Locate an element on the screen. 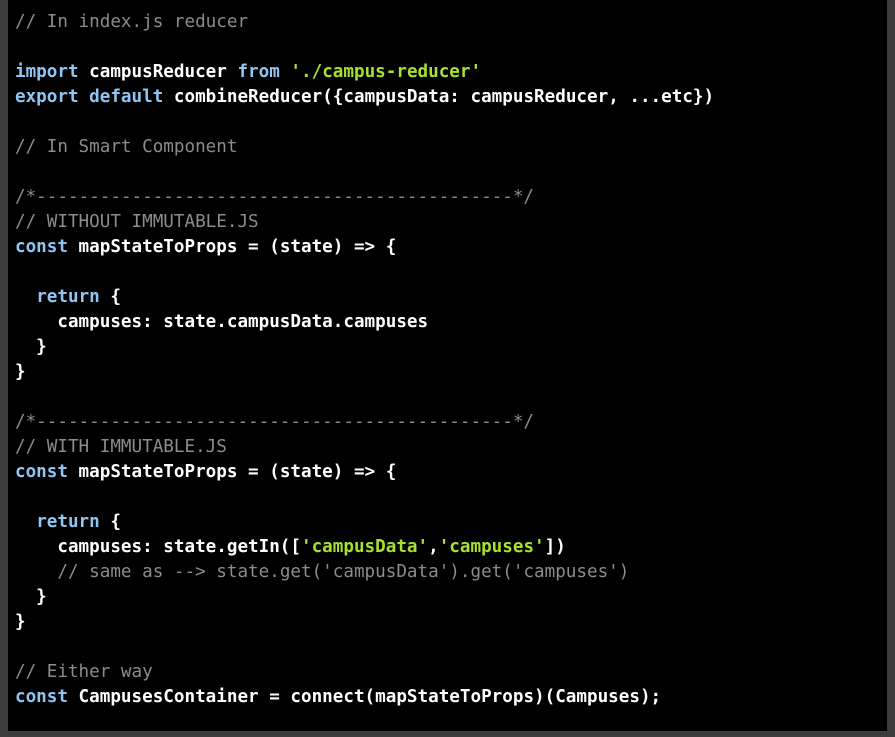 The height and width of the screenshot is (737, 895). code-comment: // WITH IMMUTABLE.JS is located at coordinates (121, 447).